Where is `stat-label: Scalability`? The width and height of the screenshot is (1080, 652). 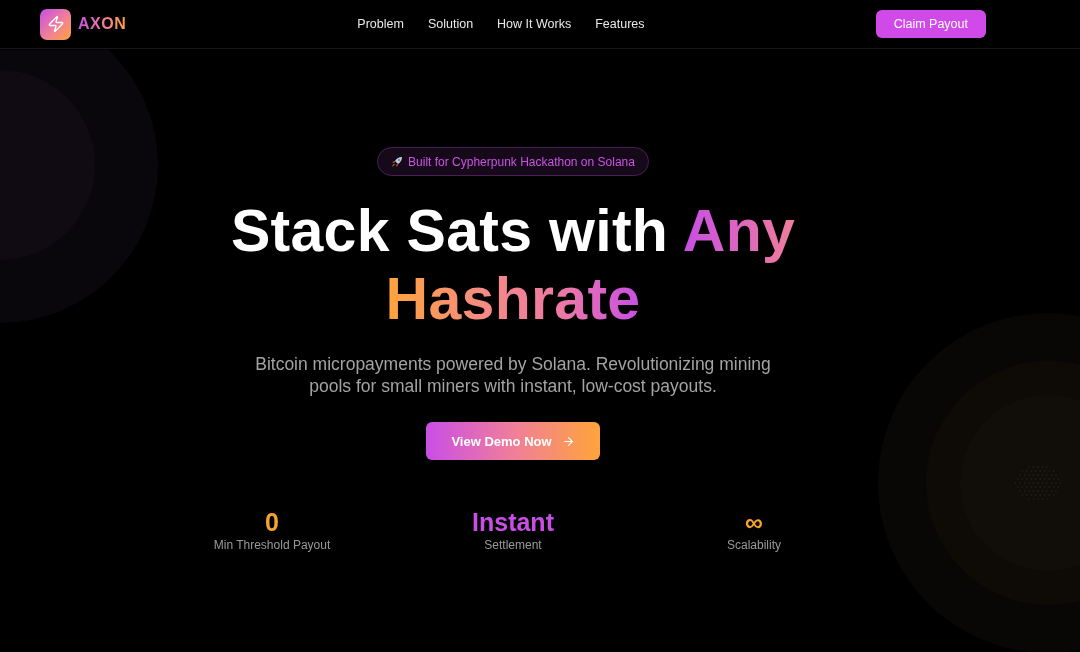 stat-label: Scalability is located at coordinates (754, 545).